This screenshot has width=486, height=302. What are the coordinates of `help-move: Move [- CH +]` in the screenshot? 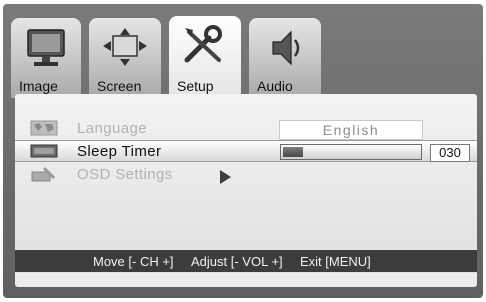 It's located at (133, 261).